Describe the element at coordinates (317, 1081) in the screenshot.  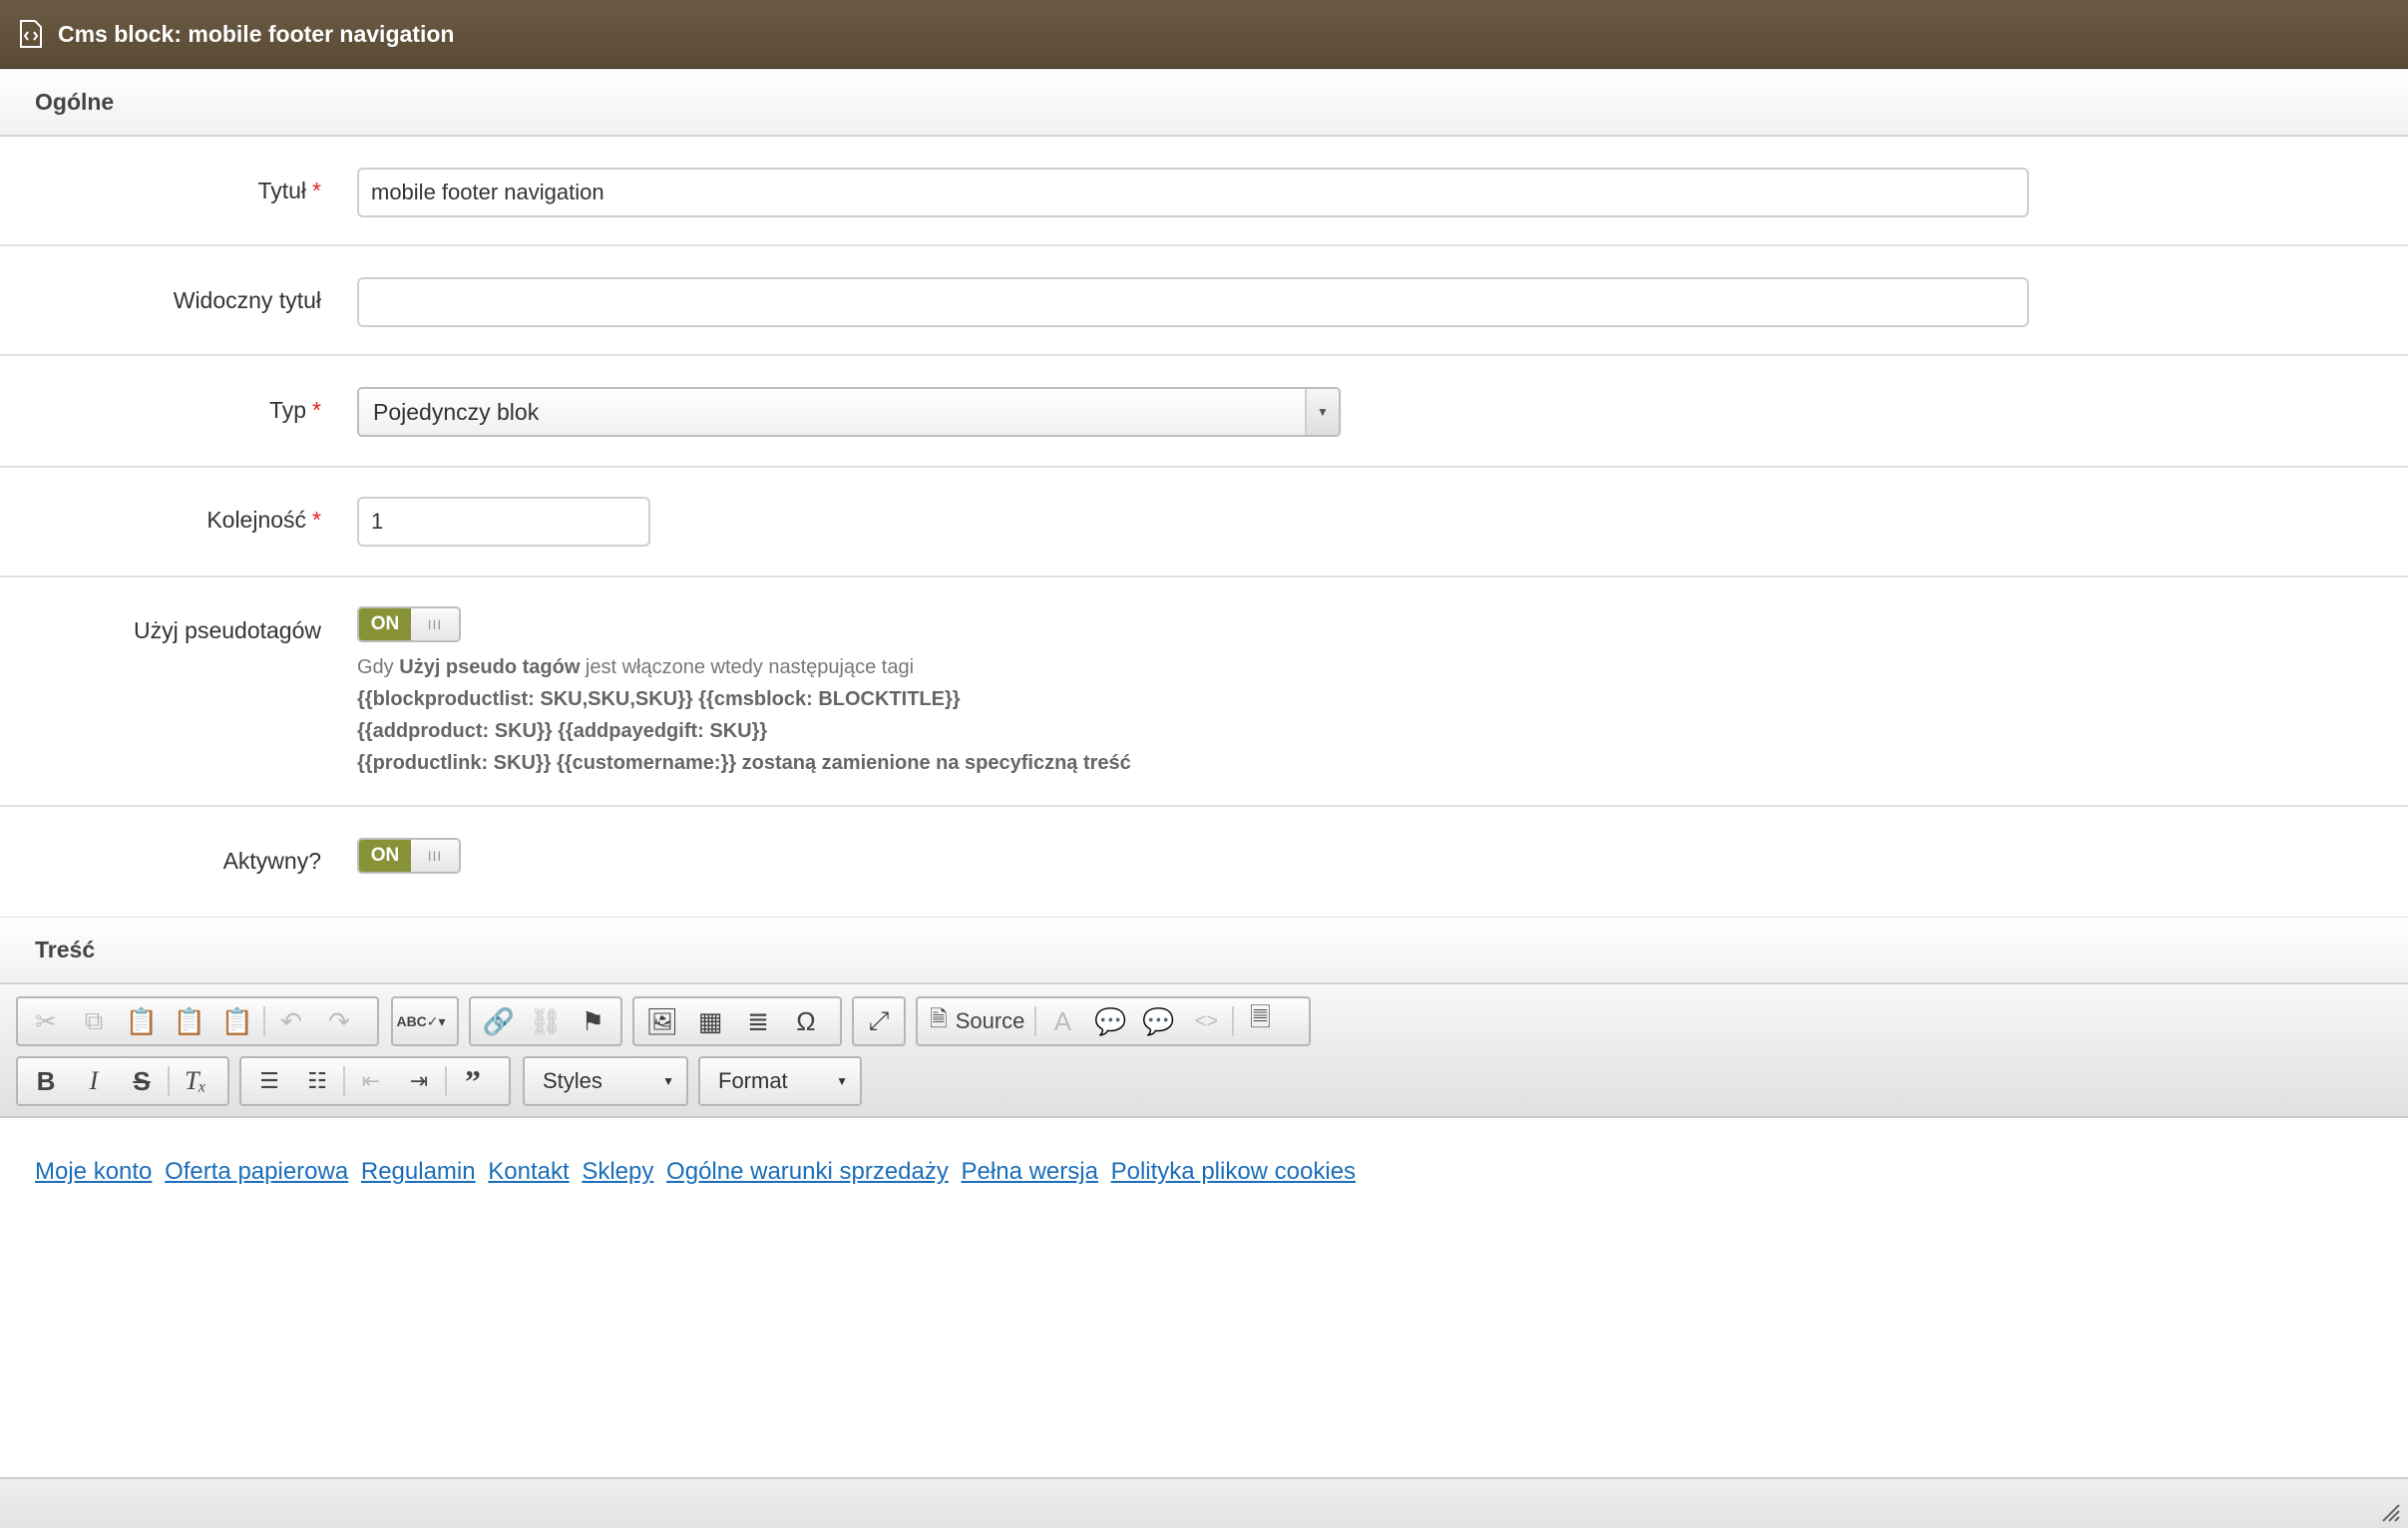
I see `bulleted-list-icon: ☷` at that location.